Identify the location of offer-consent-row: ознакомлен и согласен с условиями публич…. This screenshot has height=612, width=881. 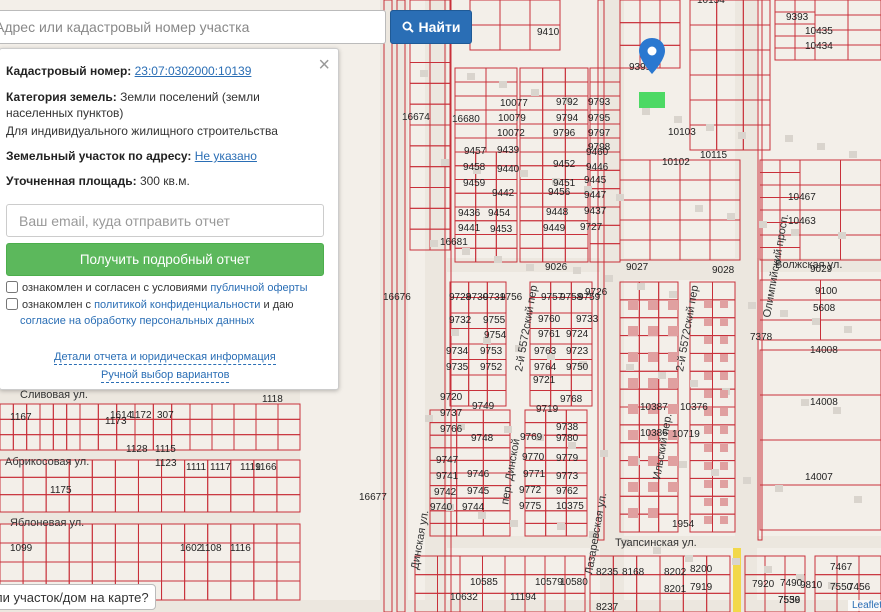
(157, 288).